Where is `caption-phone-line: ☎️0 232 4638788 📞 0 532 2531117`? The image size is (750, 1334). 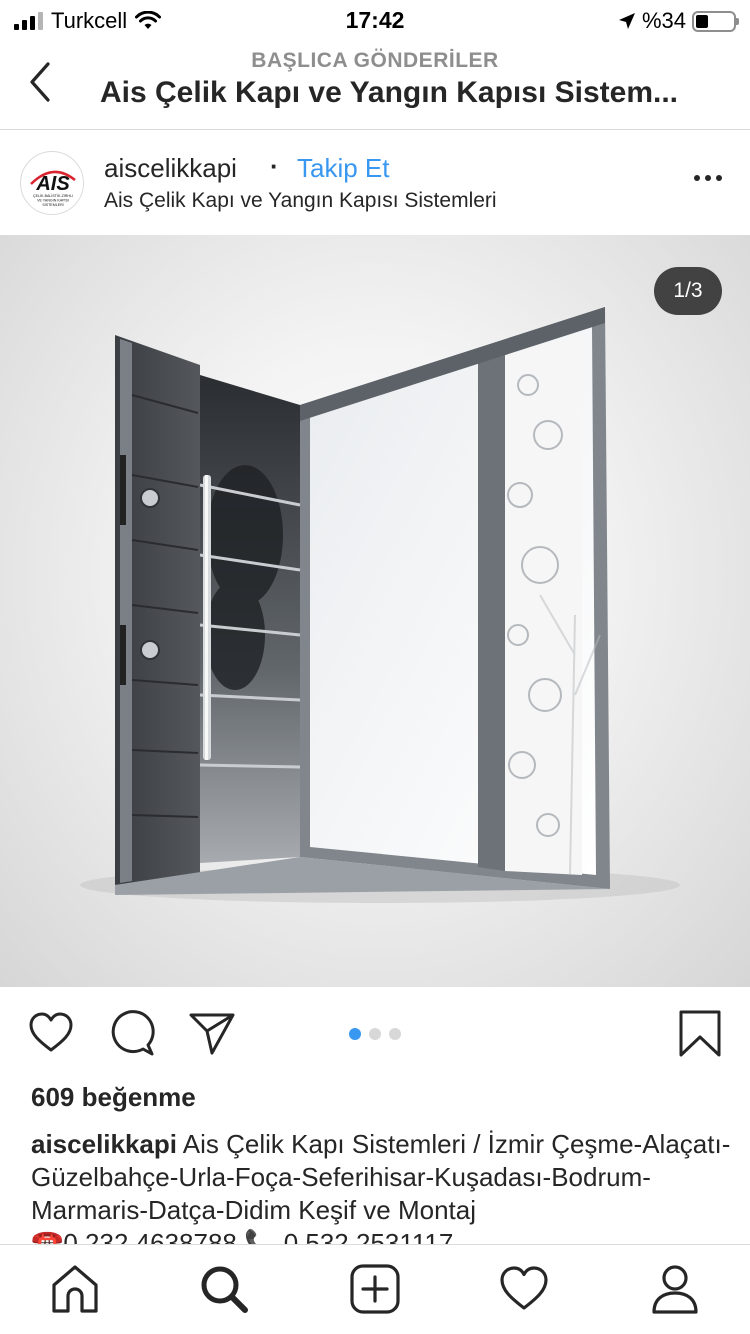
caption-phone-line: ☎️0 232 4638788 📞 0 532 2531117 is located at coordinates (242, 1236).